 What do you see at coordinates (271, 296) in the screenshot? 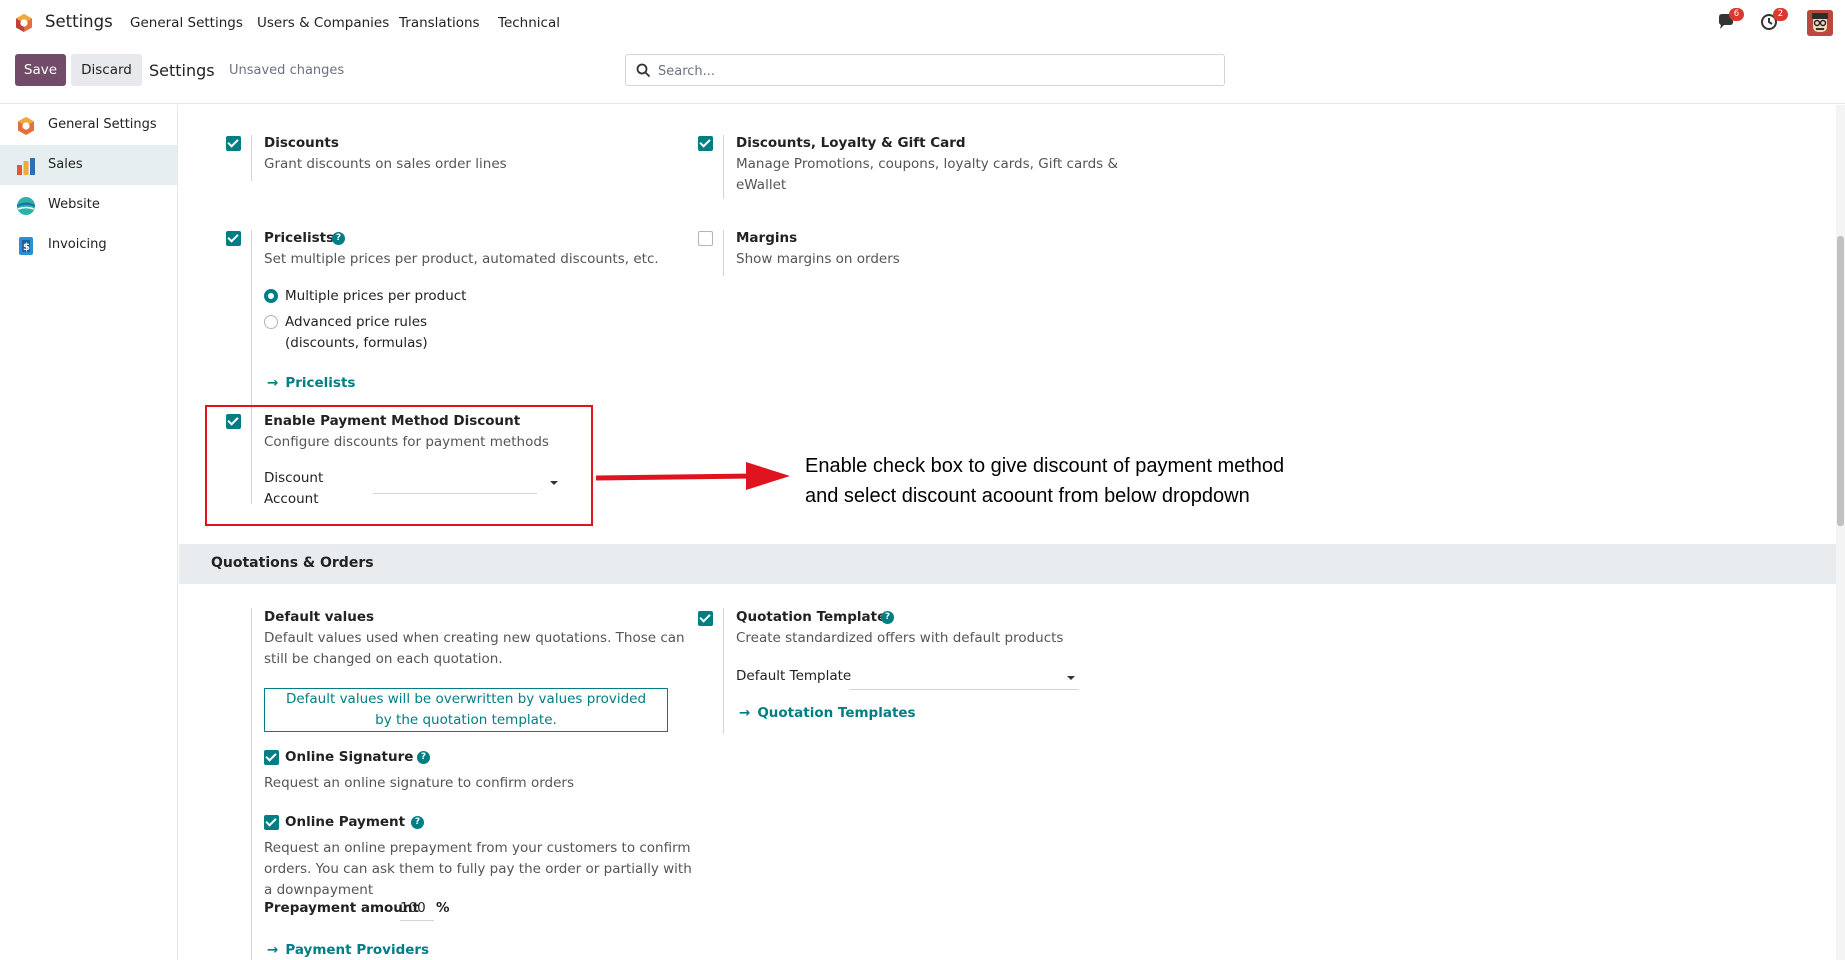
I see `radio-multiple-prices` at bounding box center [271, 296].